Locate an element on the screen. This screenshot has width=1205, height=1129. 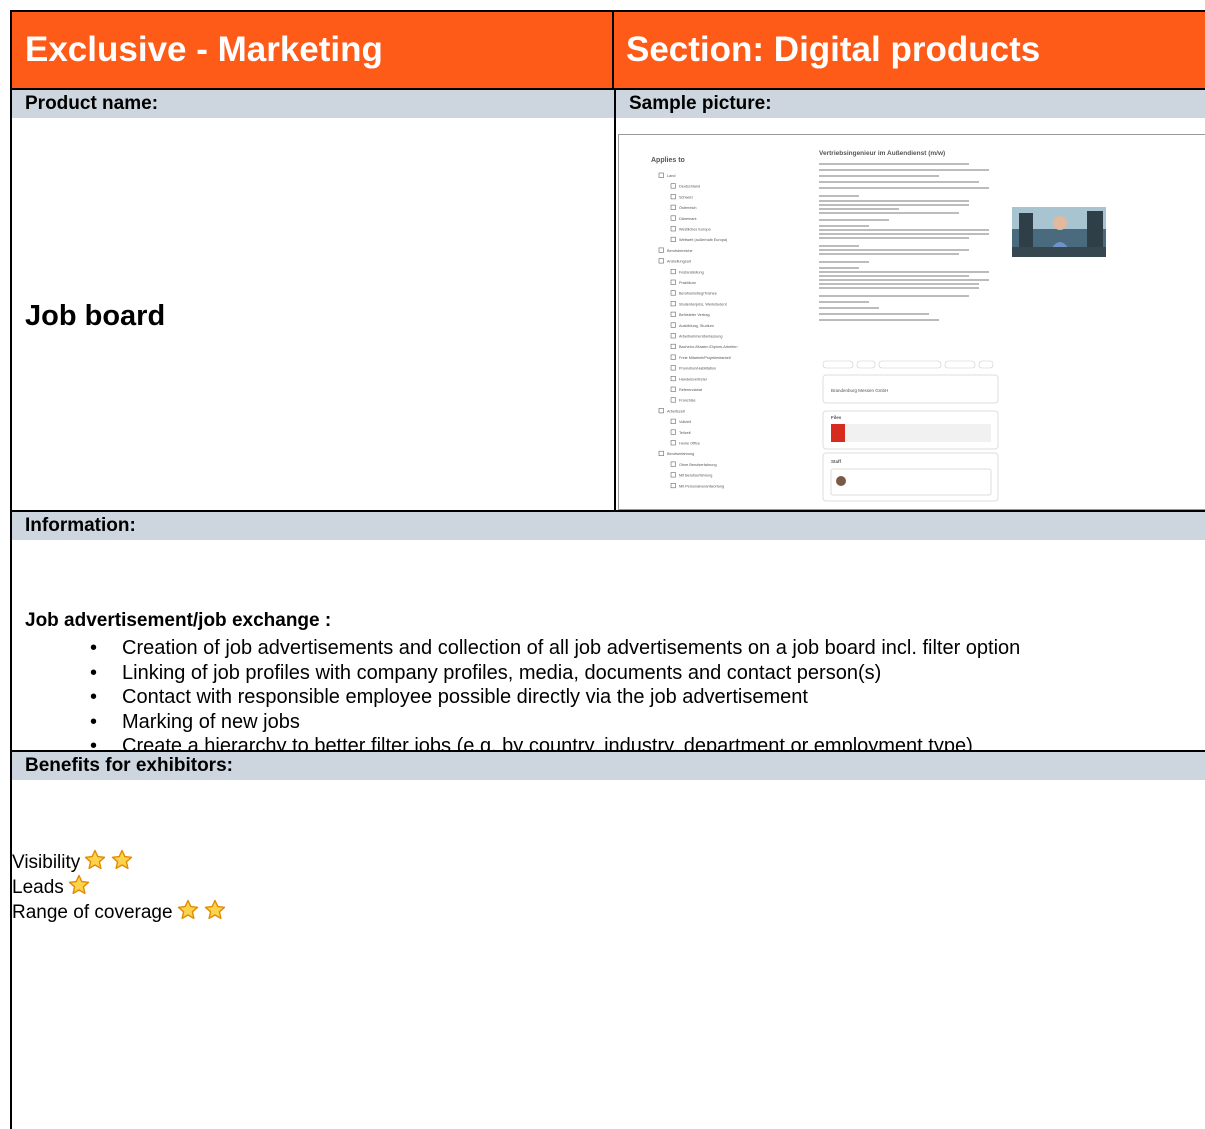
sample-filter-label: Weltweit (außerhalb Europa) is located at coordinates (703, 240).